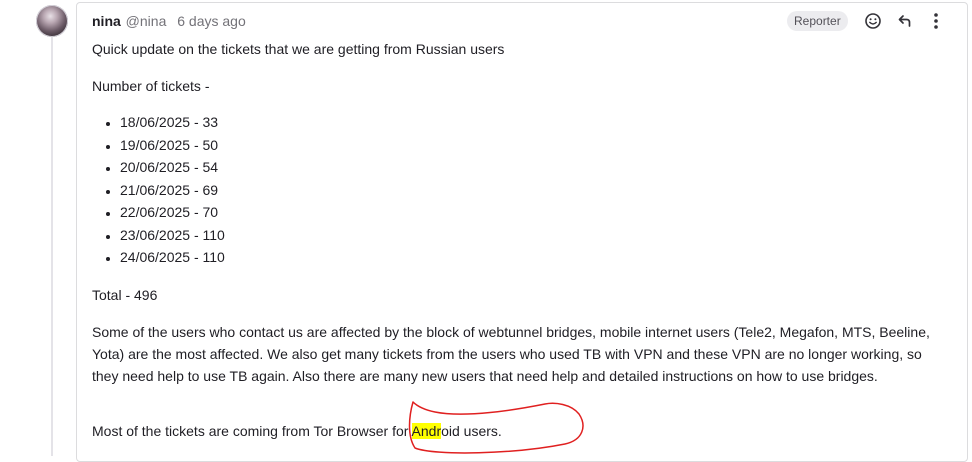  I want to click on ticket-count-heading: Number of tickets -, so click(151, 86).